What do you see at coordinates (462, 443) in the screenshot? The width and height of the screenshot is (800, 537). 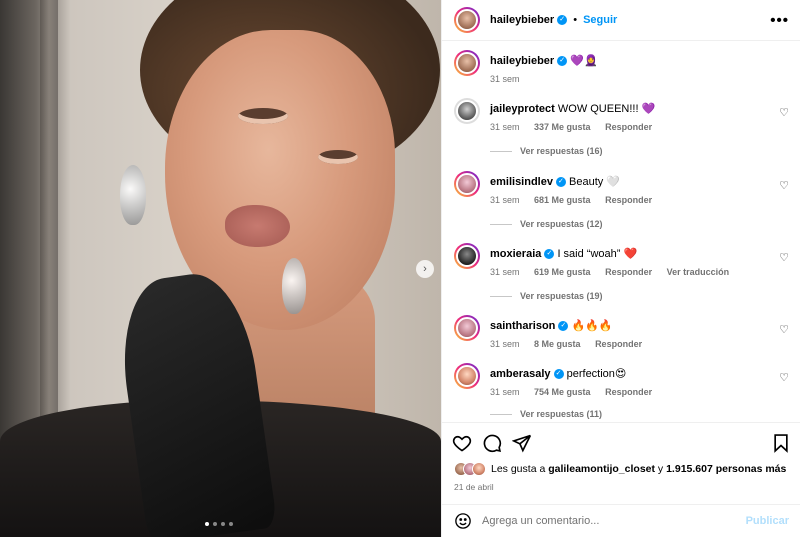 I see `heart-icon` at bounding box center [462, 443].